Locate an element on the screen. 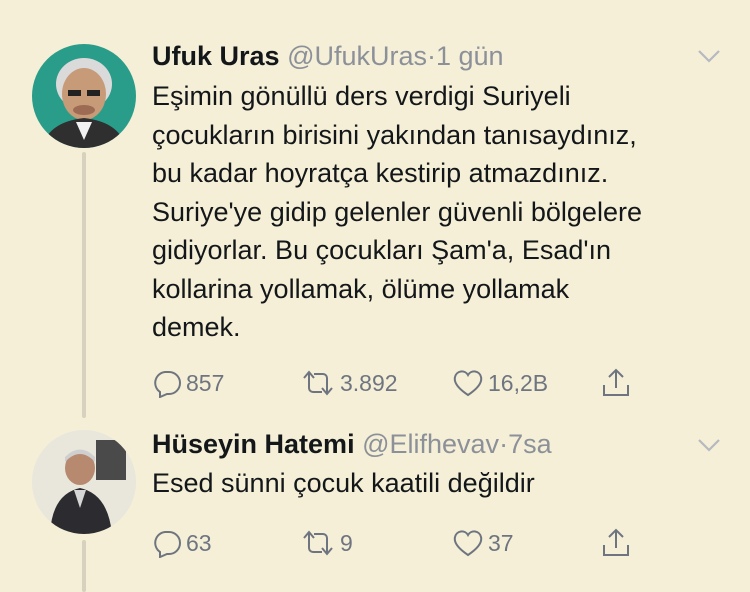  reply-button: 63 is located at coordinates (182, 543).